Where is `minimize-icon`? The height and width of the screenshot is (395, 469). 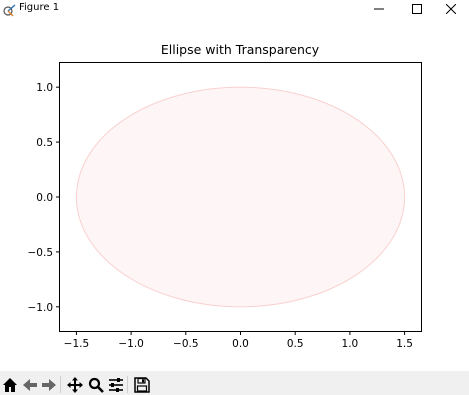 minimize-icon is located at coordinates (379, 8).